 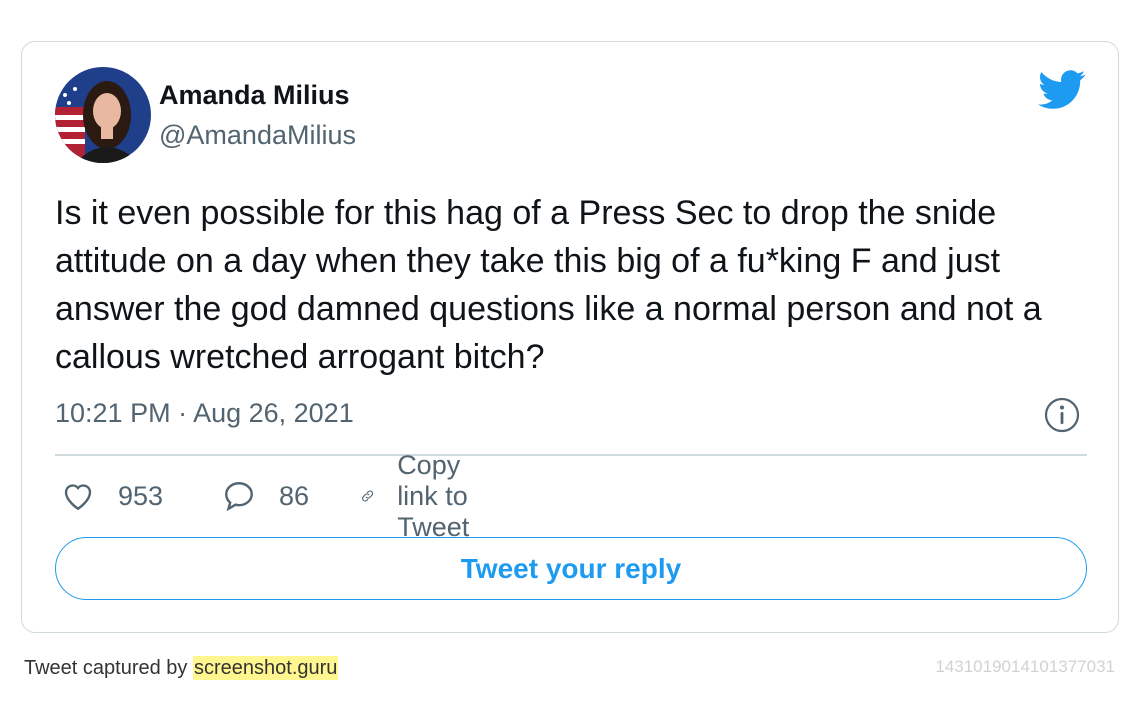 What do you see at coordinates (433, 495) in the screenshot?
I see `copy-link-label: Copy link to Tweet` at bounding box center [433, 495].